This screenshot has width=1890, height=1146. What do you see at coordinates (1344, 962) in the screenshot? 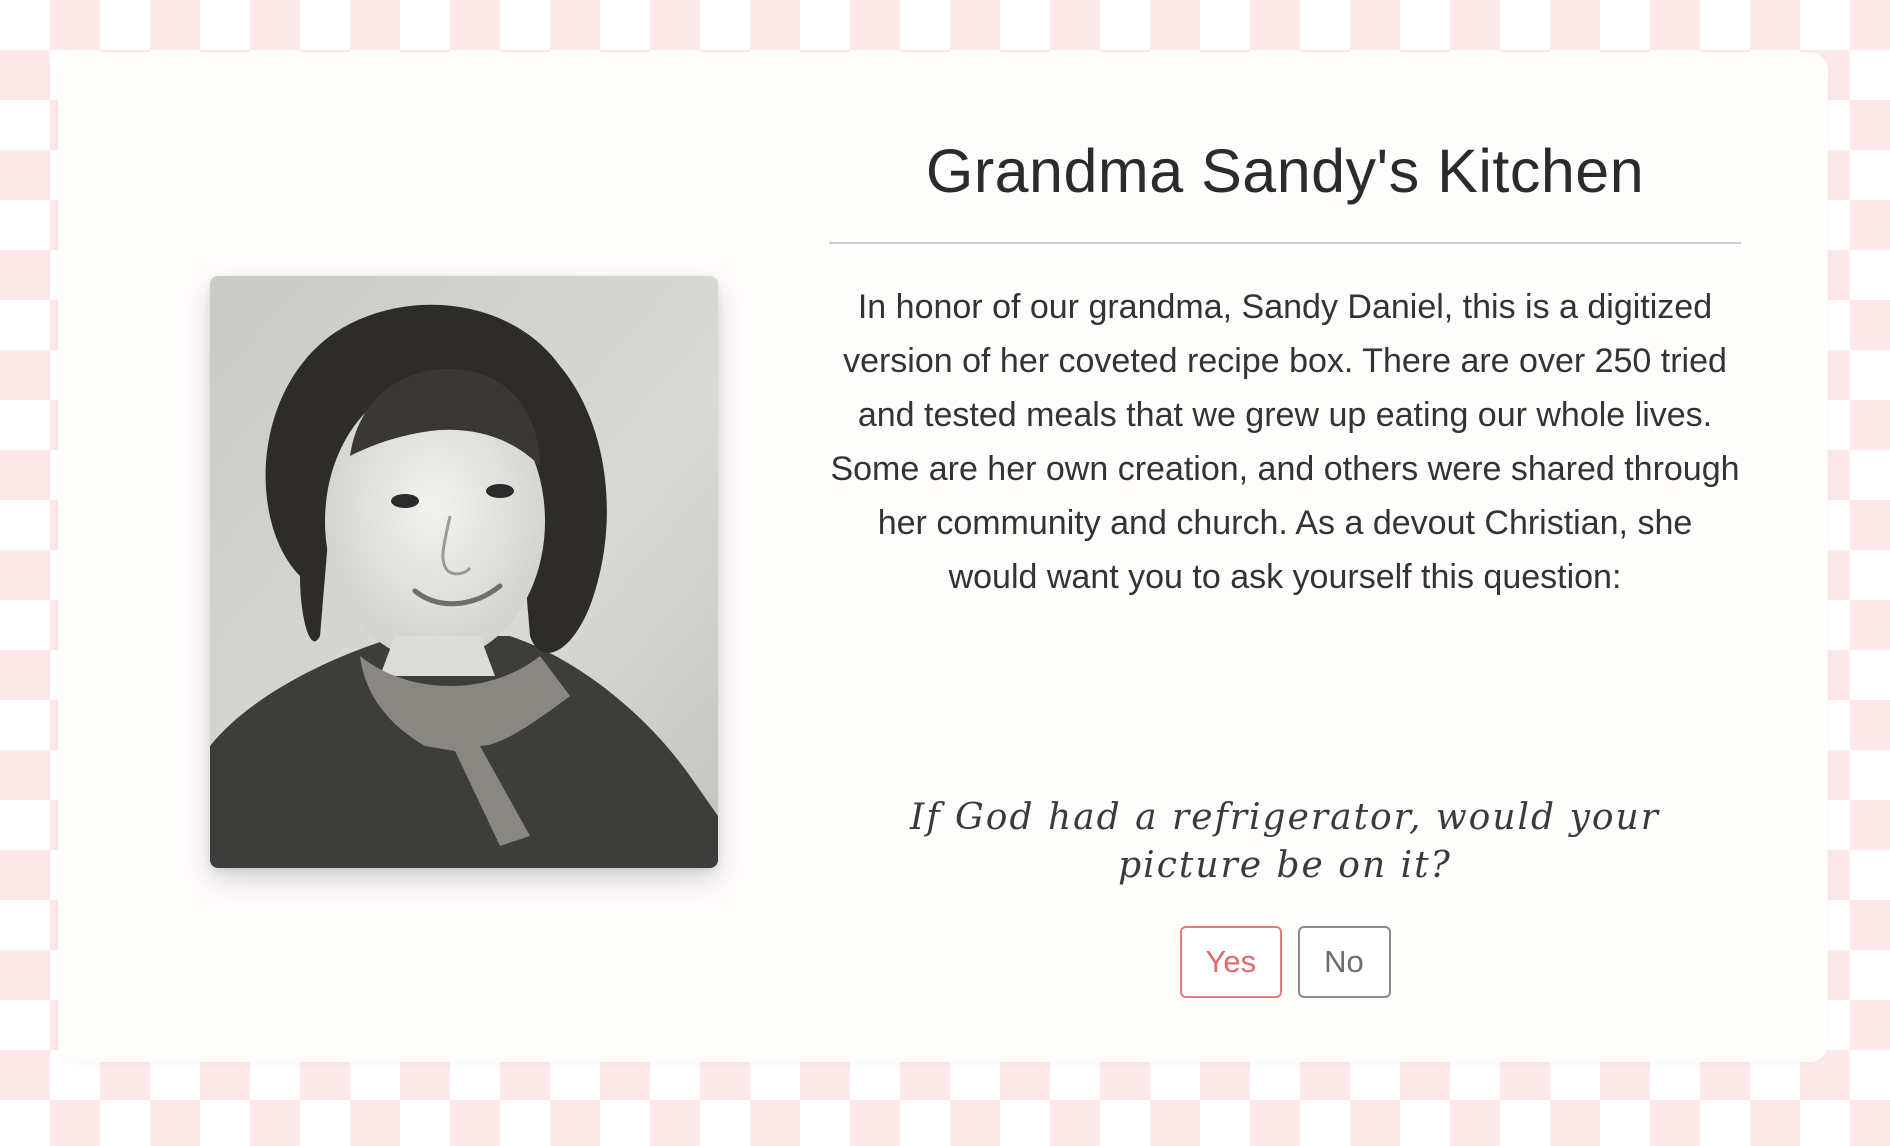
I see `no-button: No` at bounding box center [1344, 962].